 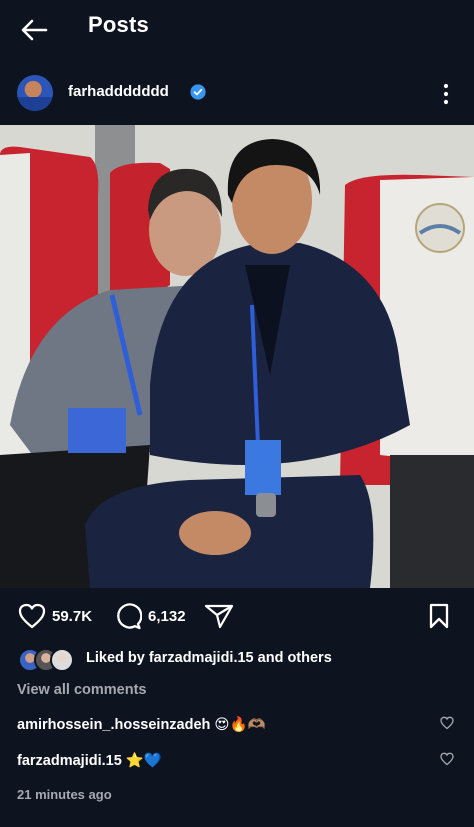 I want to click on comment-row: amirhossein_.hosseinzadeh 😍🔥🫶🏽, so click(x=237, y=725).